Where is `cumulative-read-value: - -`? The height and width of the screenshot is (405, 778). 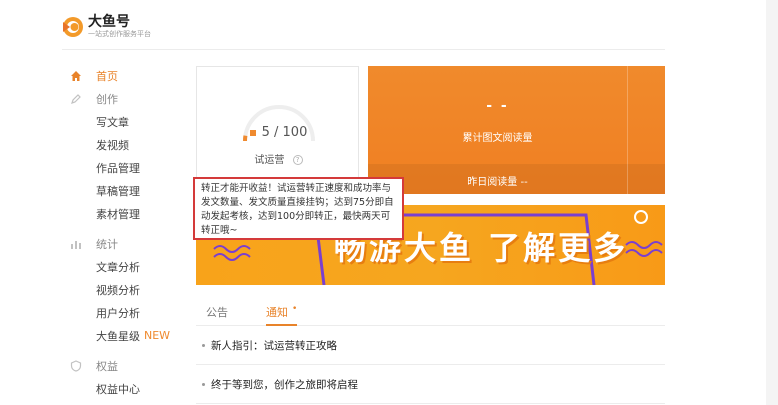
cumulative-read-value: - - is located at coordinates (497, 106).